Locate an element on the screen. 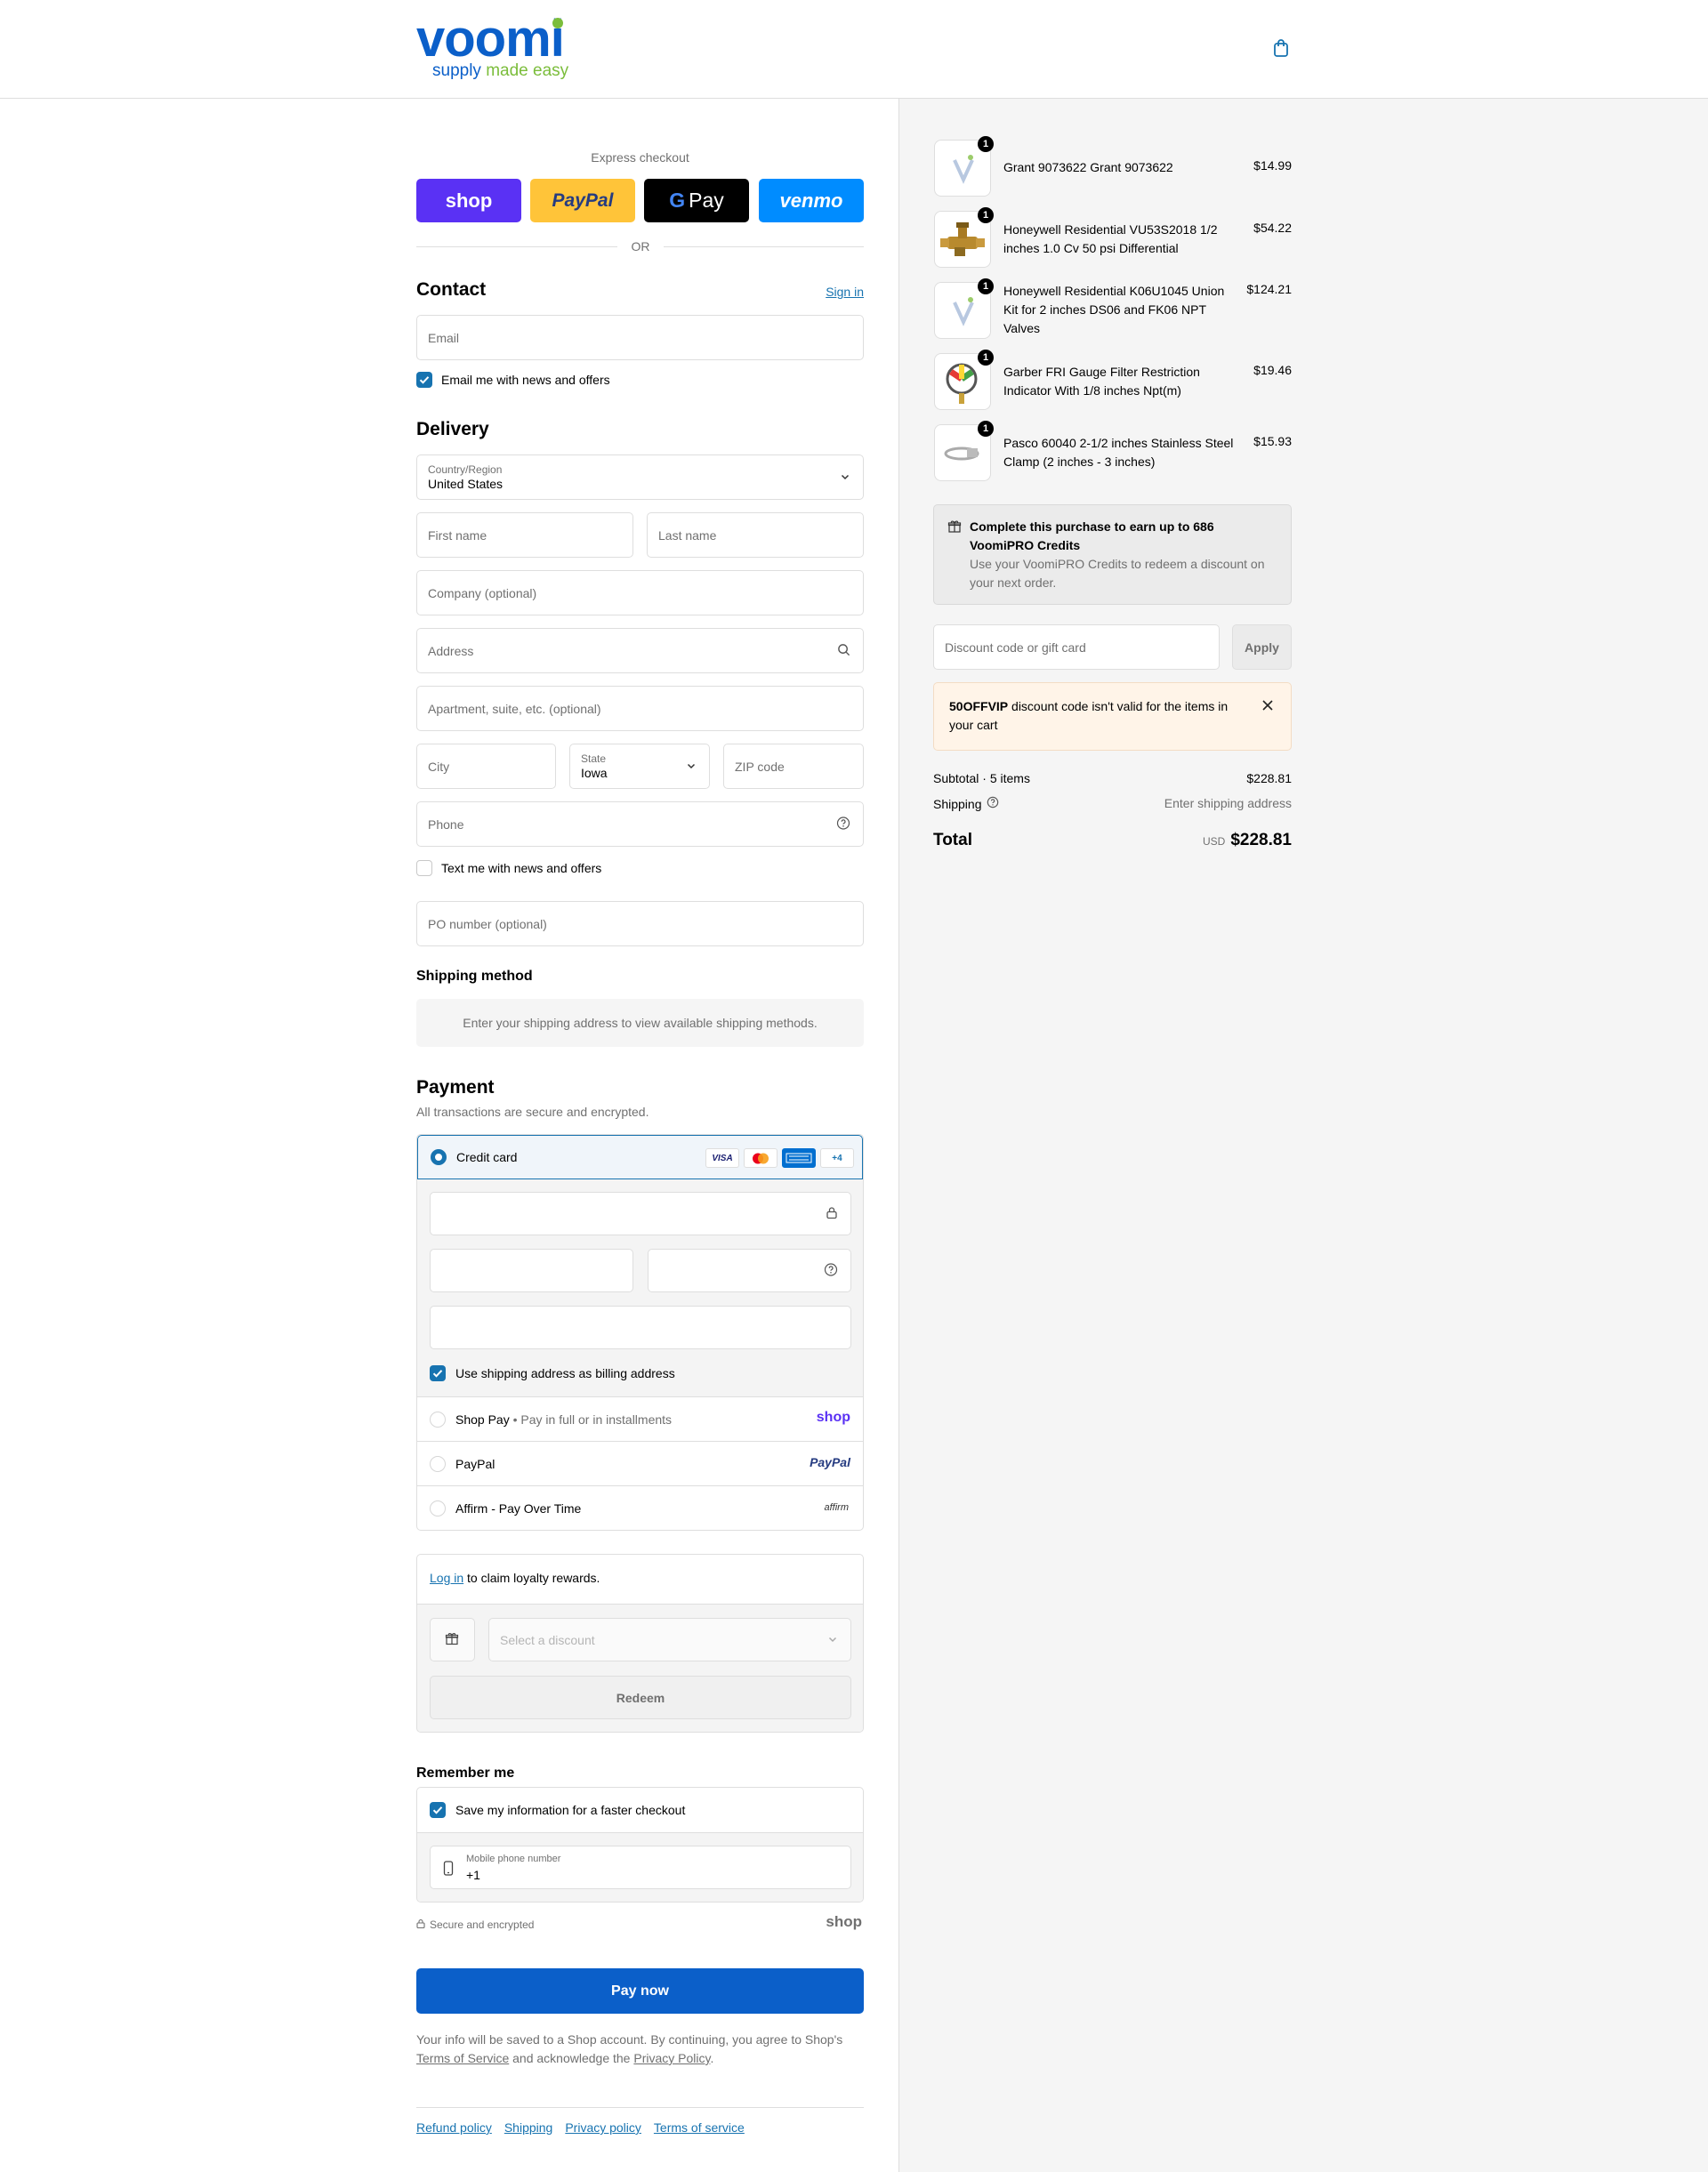  gift-icon-box is located at coordinates (452, 1640).